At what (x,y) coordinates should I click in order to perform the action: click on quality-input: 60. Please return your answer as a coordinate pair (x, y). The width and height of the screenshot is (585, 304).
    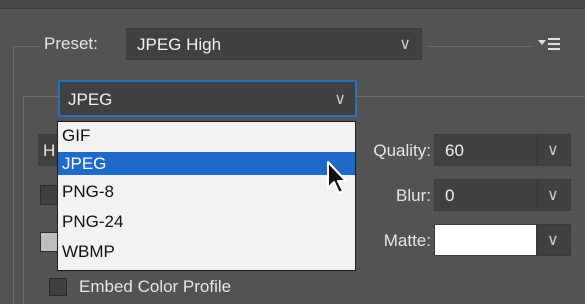
    Looking at the image, I should click on (485, 150).